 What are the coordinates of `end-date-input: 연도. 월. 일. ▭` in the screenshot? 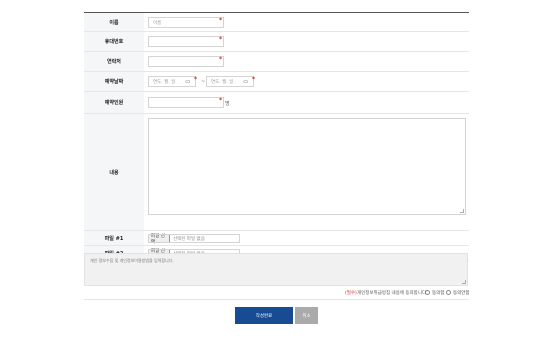 It's located at (230, 81).